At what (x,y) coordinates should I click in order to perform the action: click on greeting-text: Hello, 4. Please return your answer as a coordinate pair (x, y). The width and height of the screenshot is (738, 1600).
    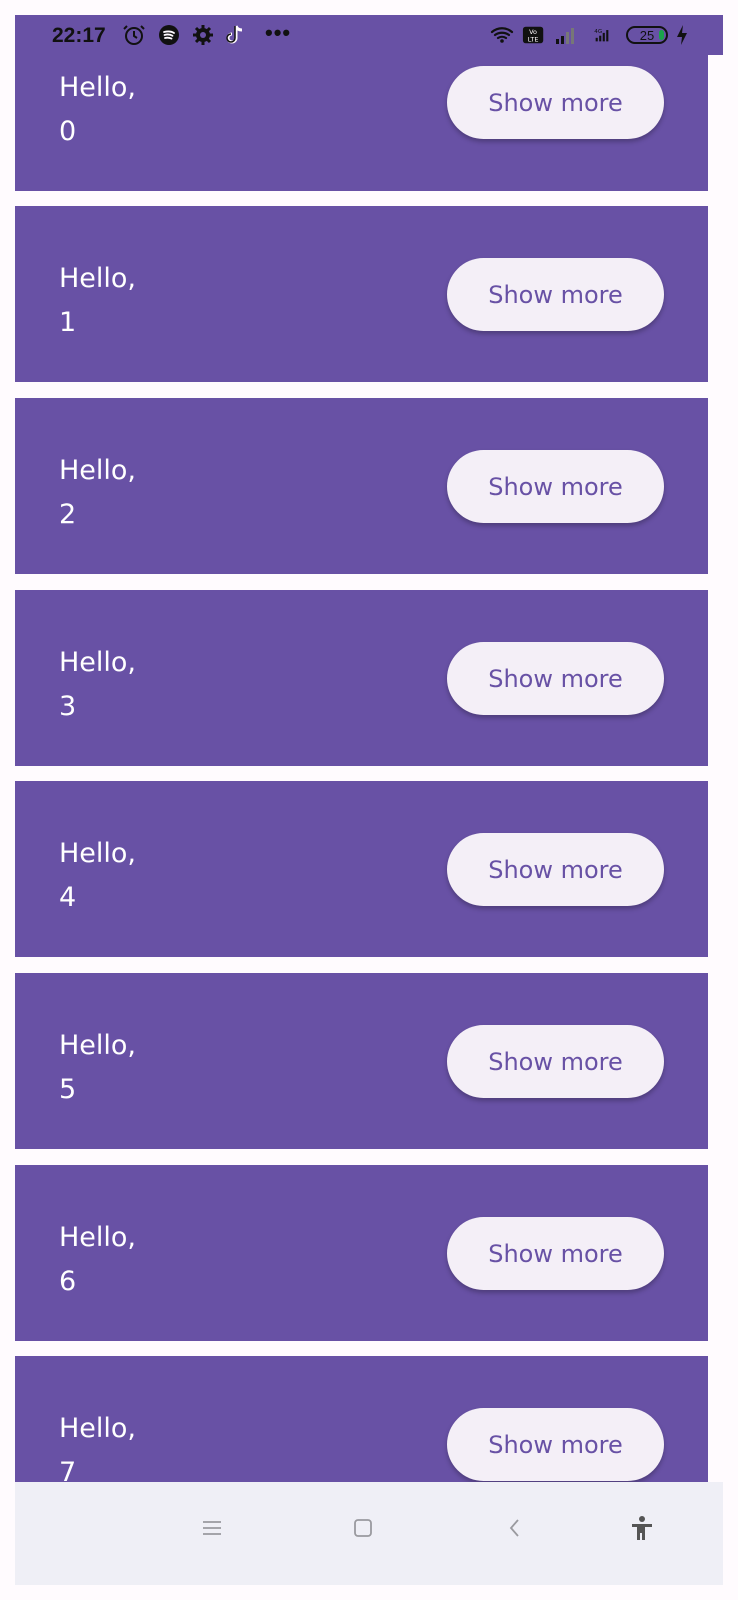
    Looking at the image, I should click on (97, 876).